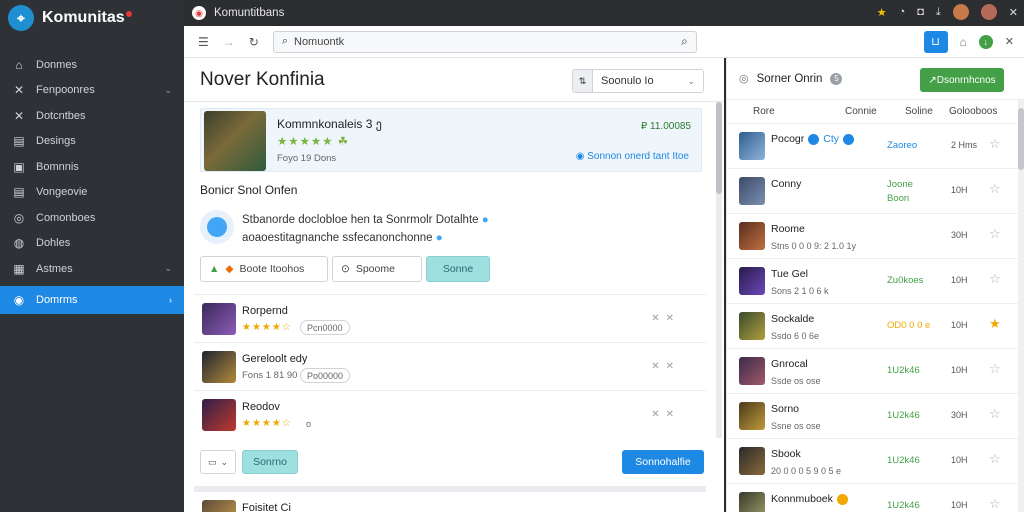 Image resolution: width=1024 pixels, height=512 pixels. I want to click on table-row: Conny Joone Boon 10H ☆, so click(875, 191).